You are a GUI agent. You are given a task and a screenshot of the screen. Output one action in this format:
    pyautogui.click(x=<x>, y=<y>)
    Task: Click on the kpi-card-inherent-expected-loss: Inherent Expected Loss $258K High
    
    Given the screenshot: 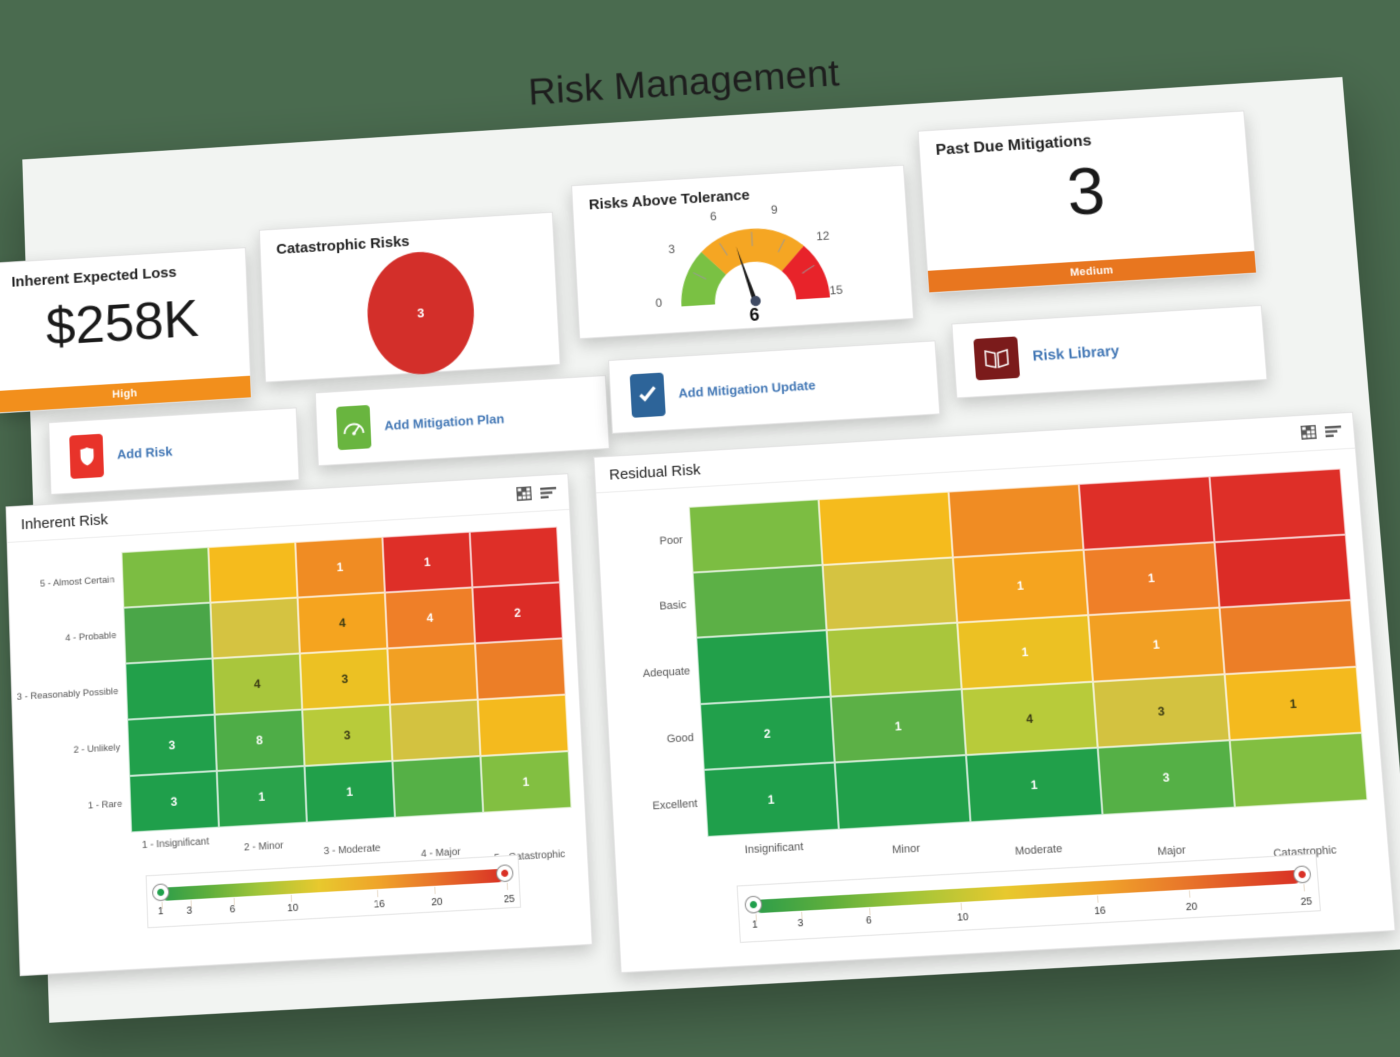 What is the action you would take?
    pyautogui.click(x=126, y=330)
    